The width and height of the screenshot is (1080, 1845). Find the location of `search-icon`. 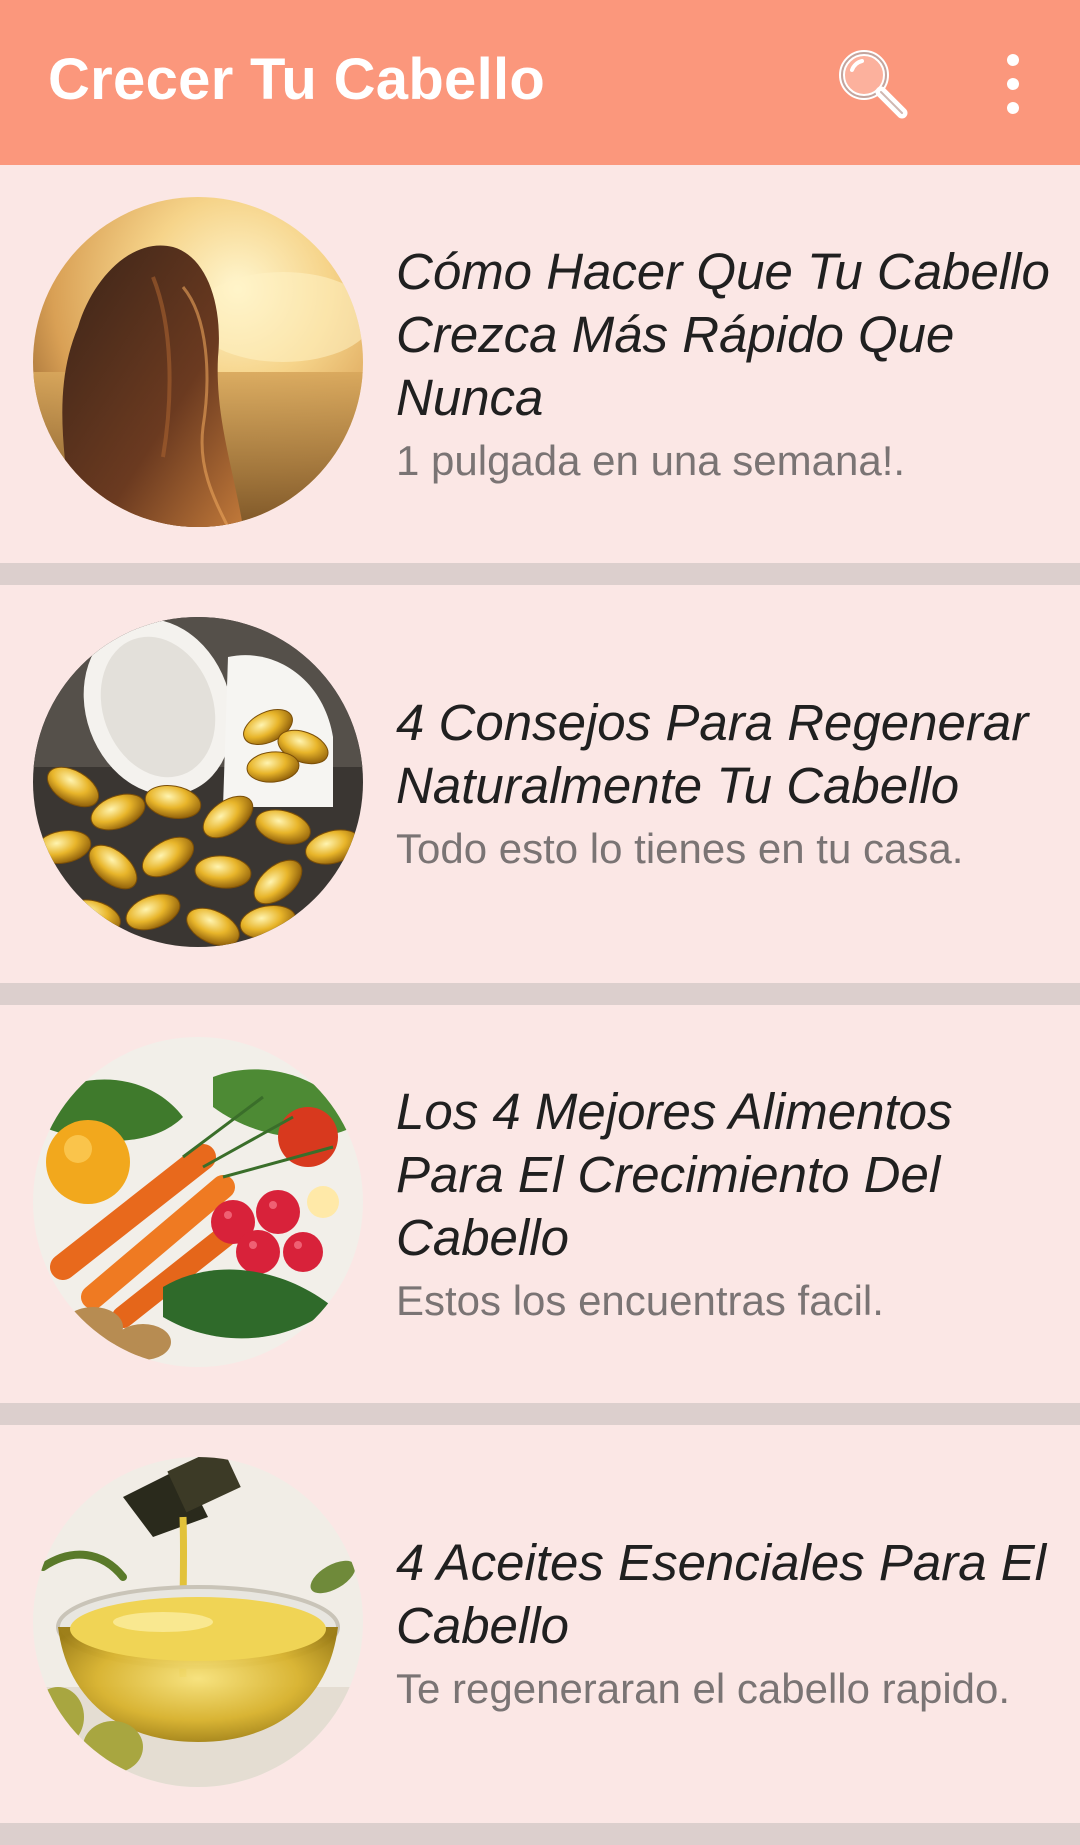

search-icon is located at coordinates (873, 84).